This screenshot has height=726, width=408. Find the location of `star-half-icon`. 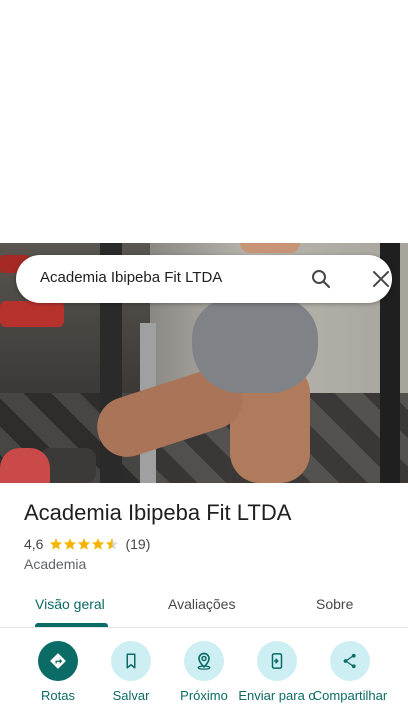

star-half-icon is located at coordinates (112, 544).